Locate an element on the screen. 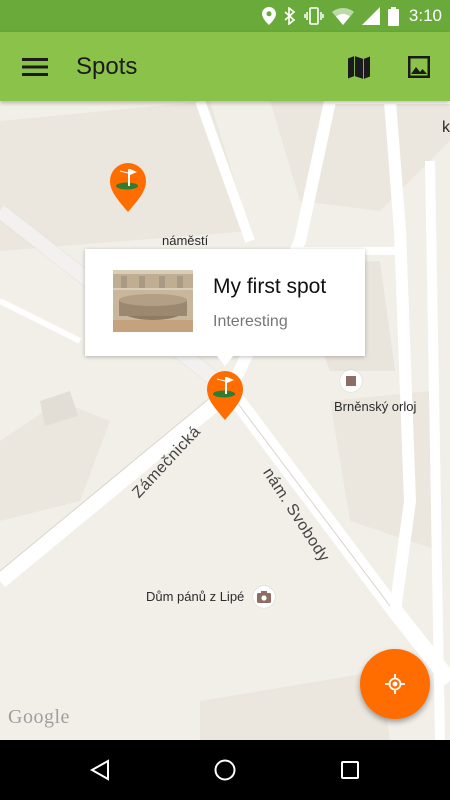 This screenshot has width=450, height=800. bluetooth-icon is located at coordinates (290, 16).